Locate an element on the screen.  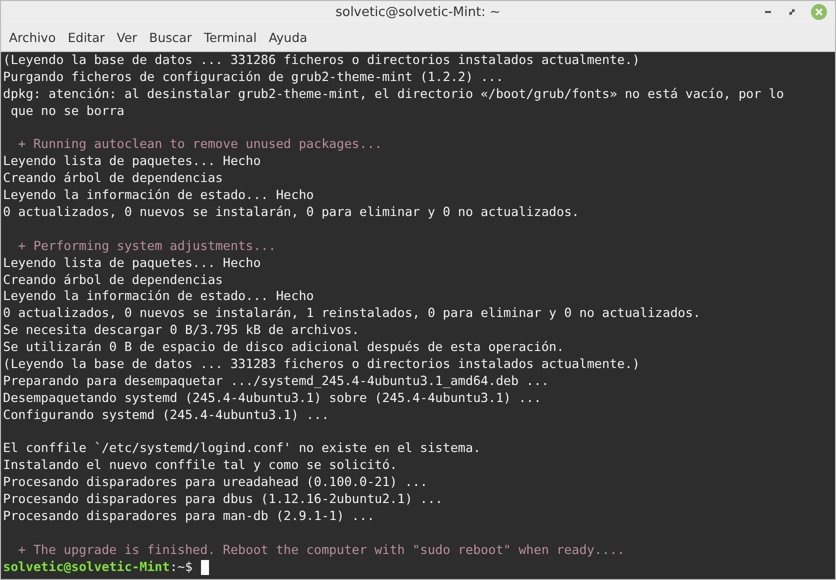
output-line: que no se borra is located at coordinates (68, 111).